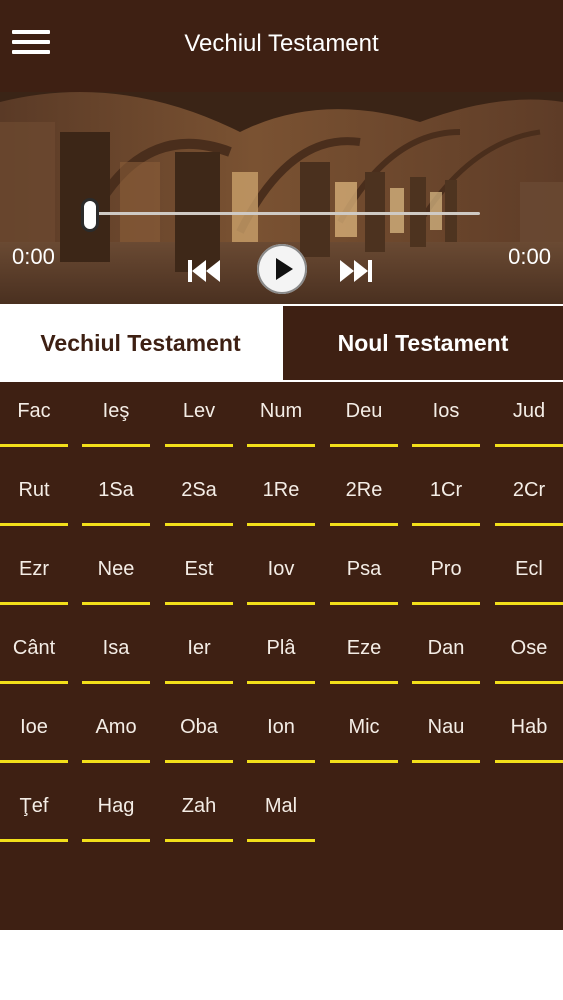  I want to click on book-button: Hag, so click(116, 810).